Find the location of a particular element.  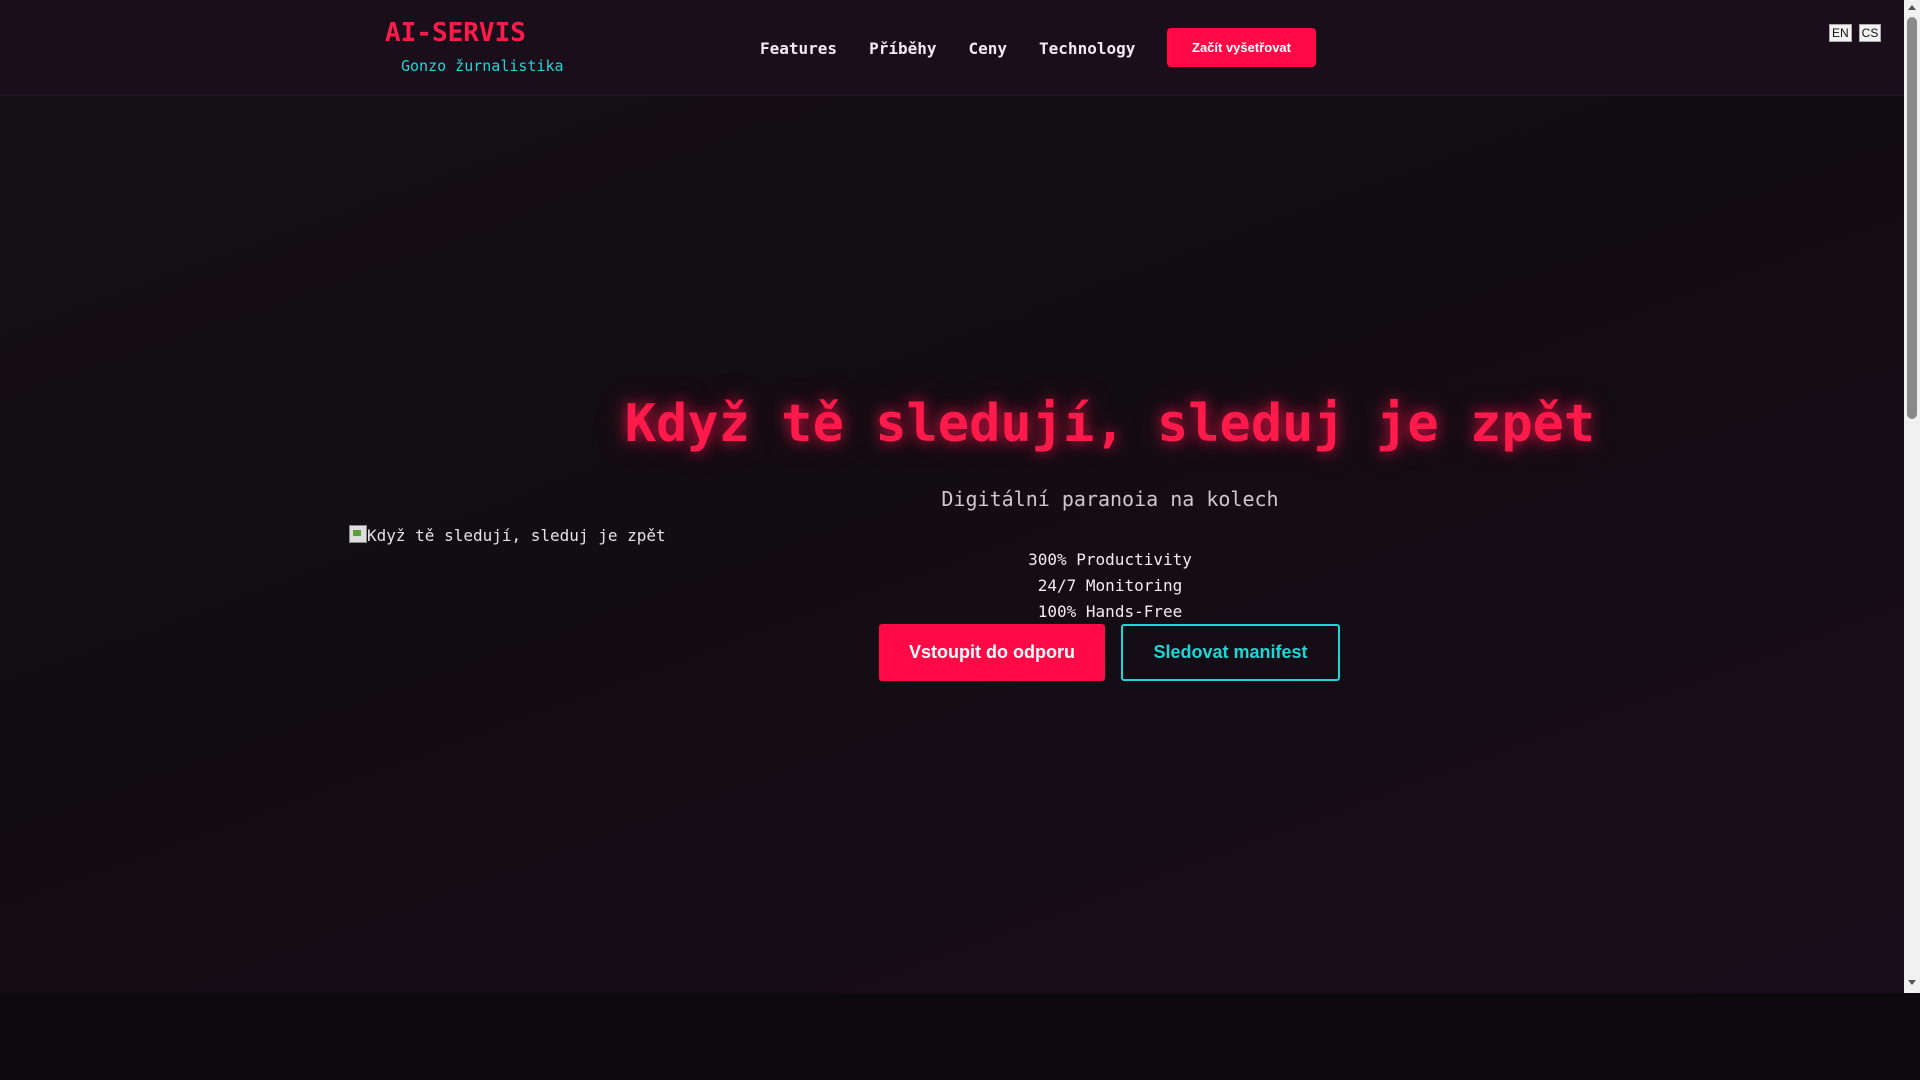

scroll-up-arrow-icon is located at coordinates (1912, 7).